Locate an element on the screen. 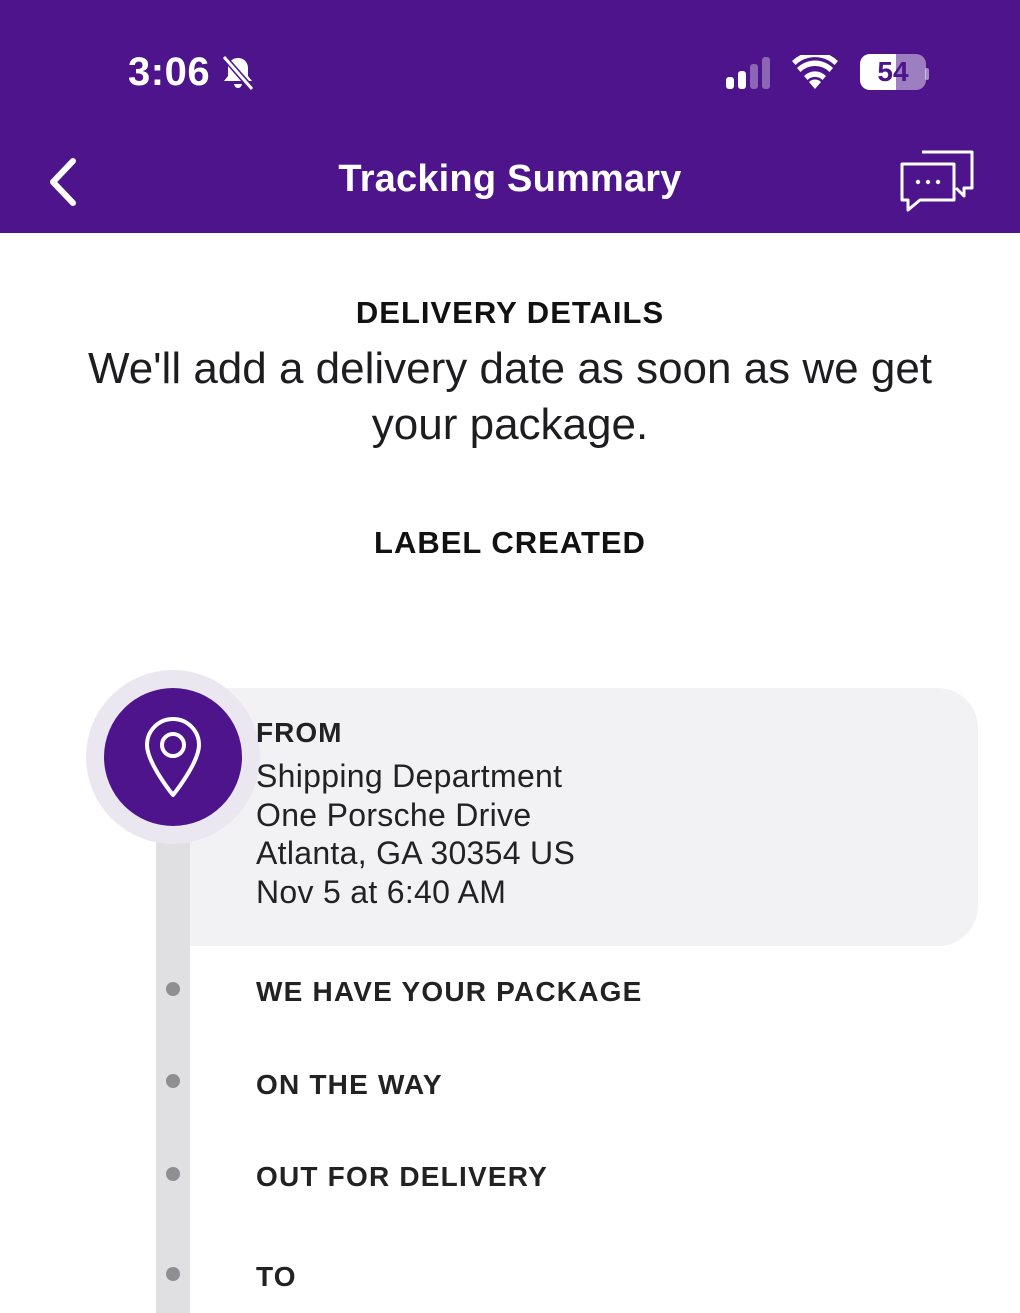 This screenshot has width=1020, height=1313. status-bar-indicators: 54 is located at coordinates (826, 72).